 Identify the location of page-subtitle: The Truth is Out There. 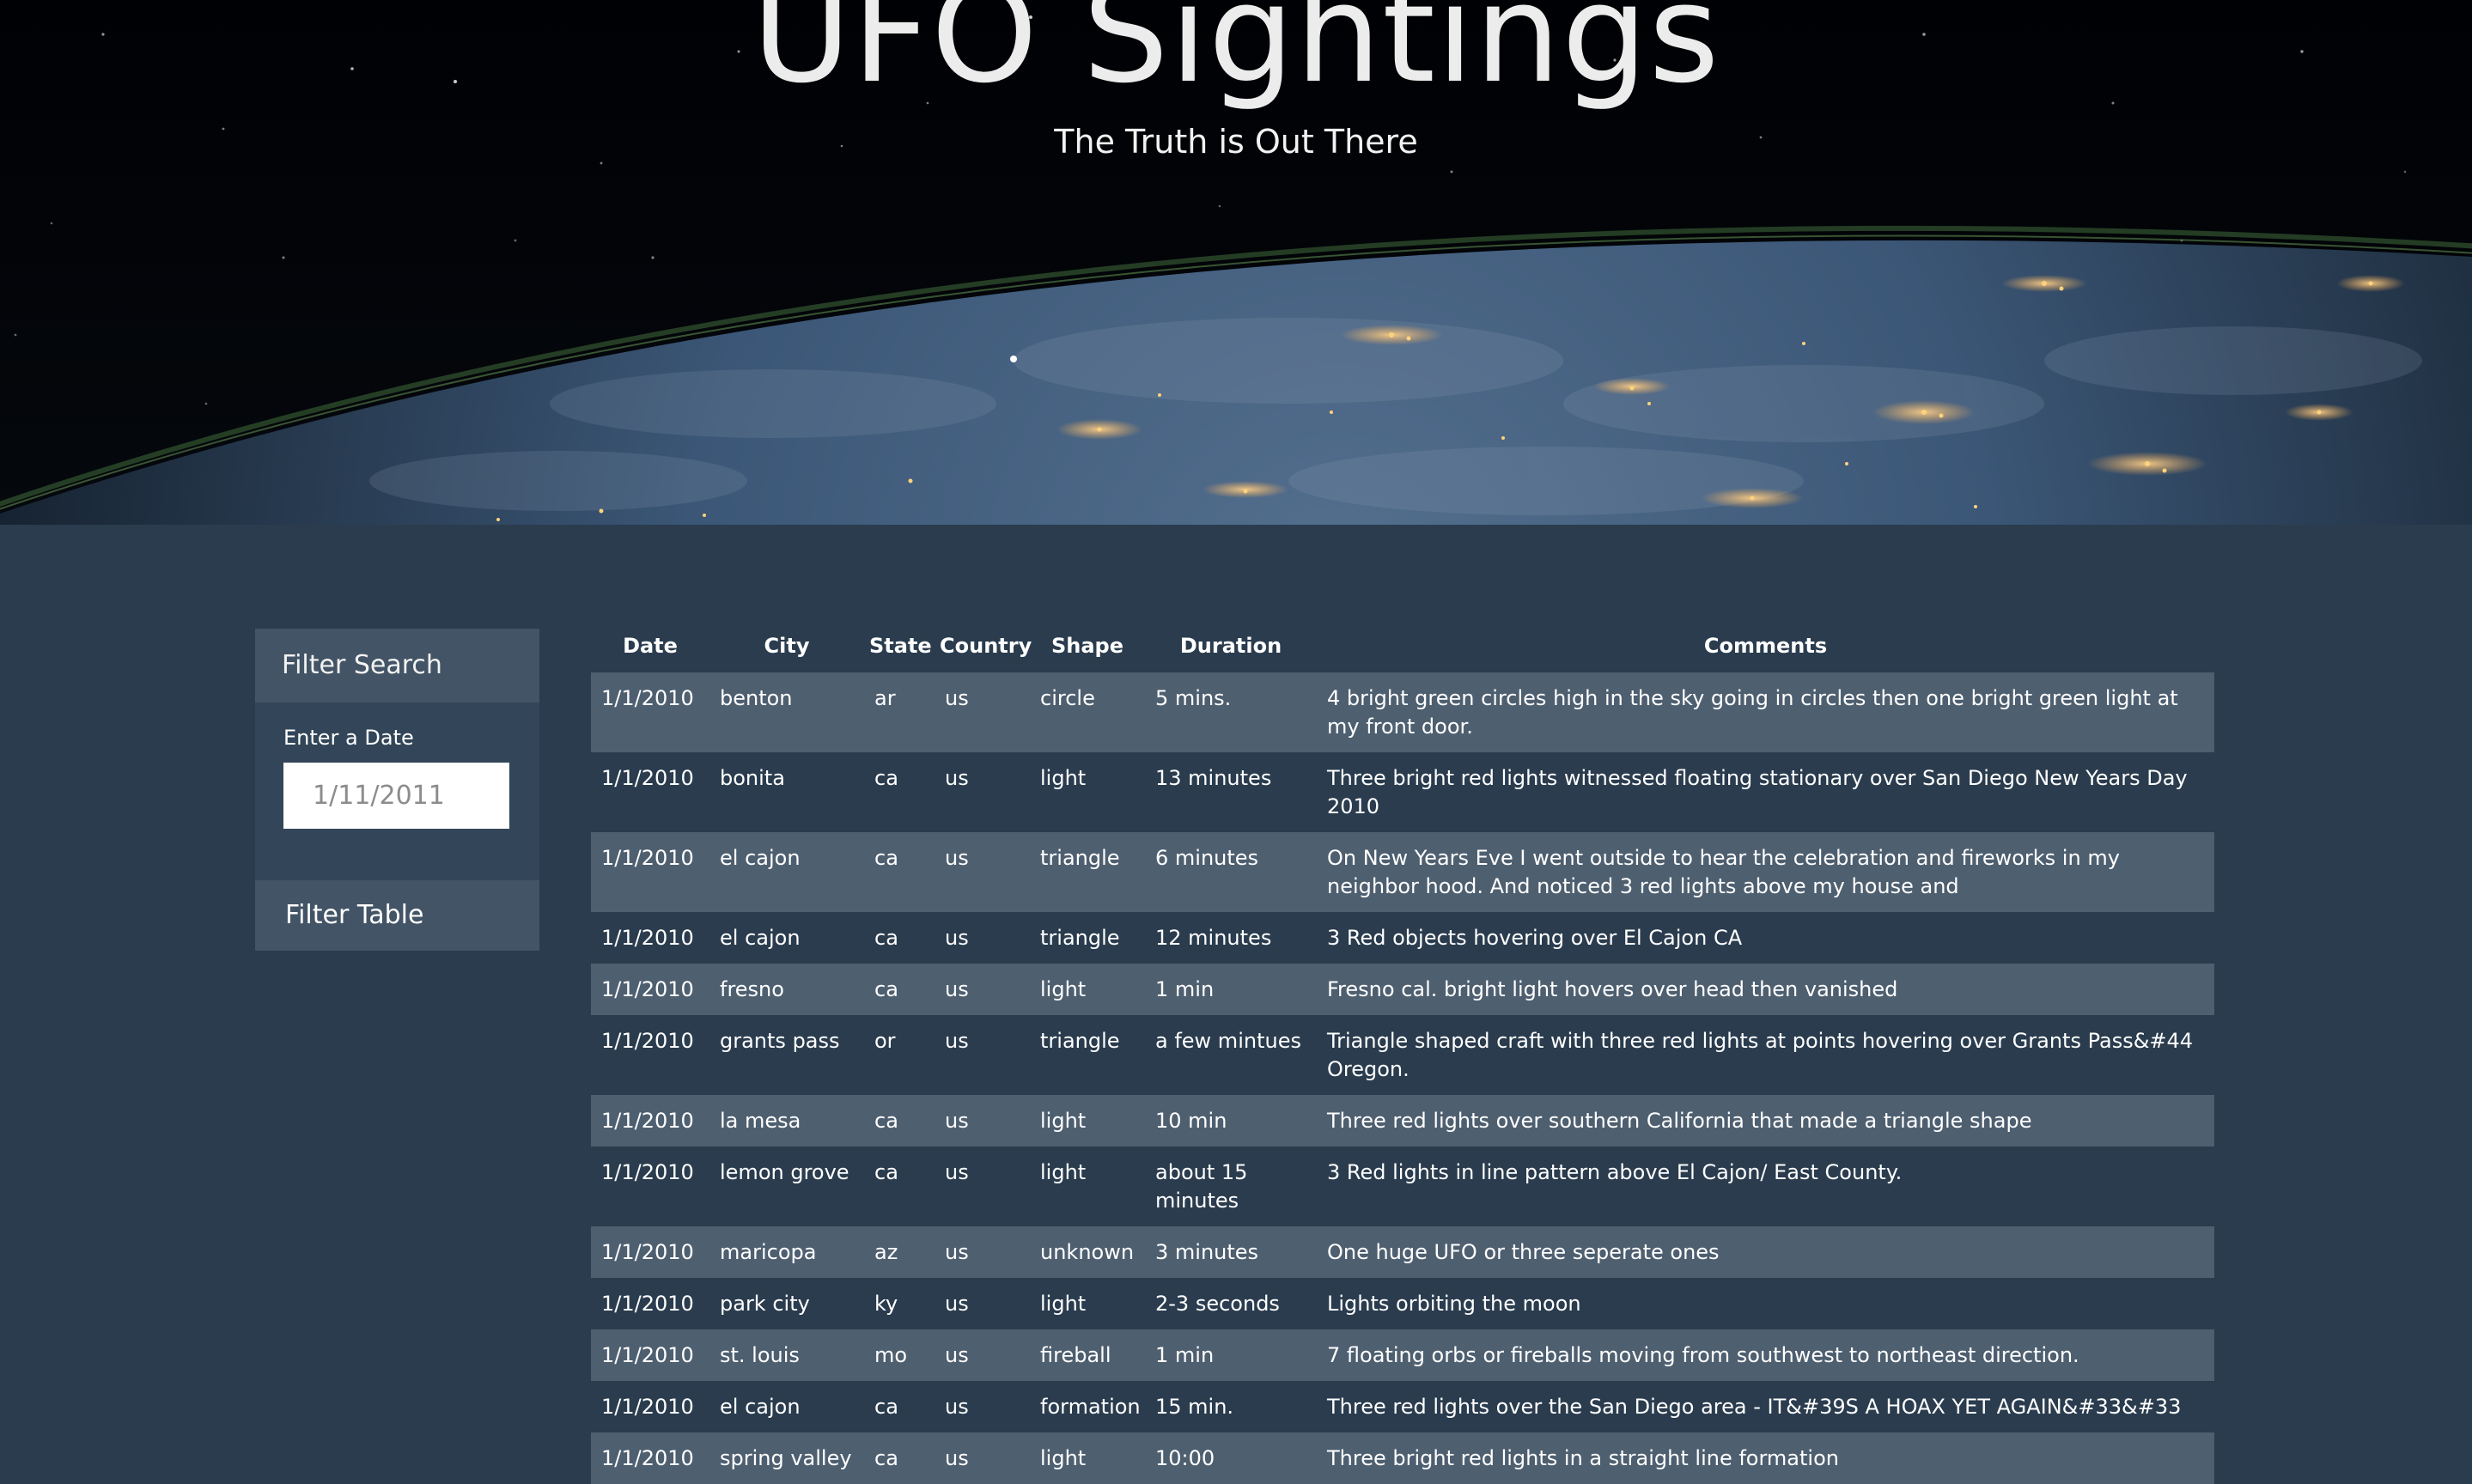
(1236, 142).